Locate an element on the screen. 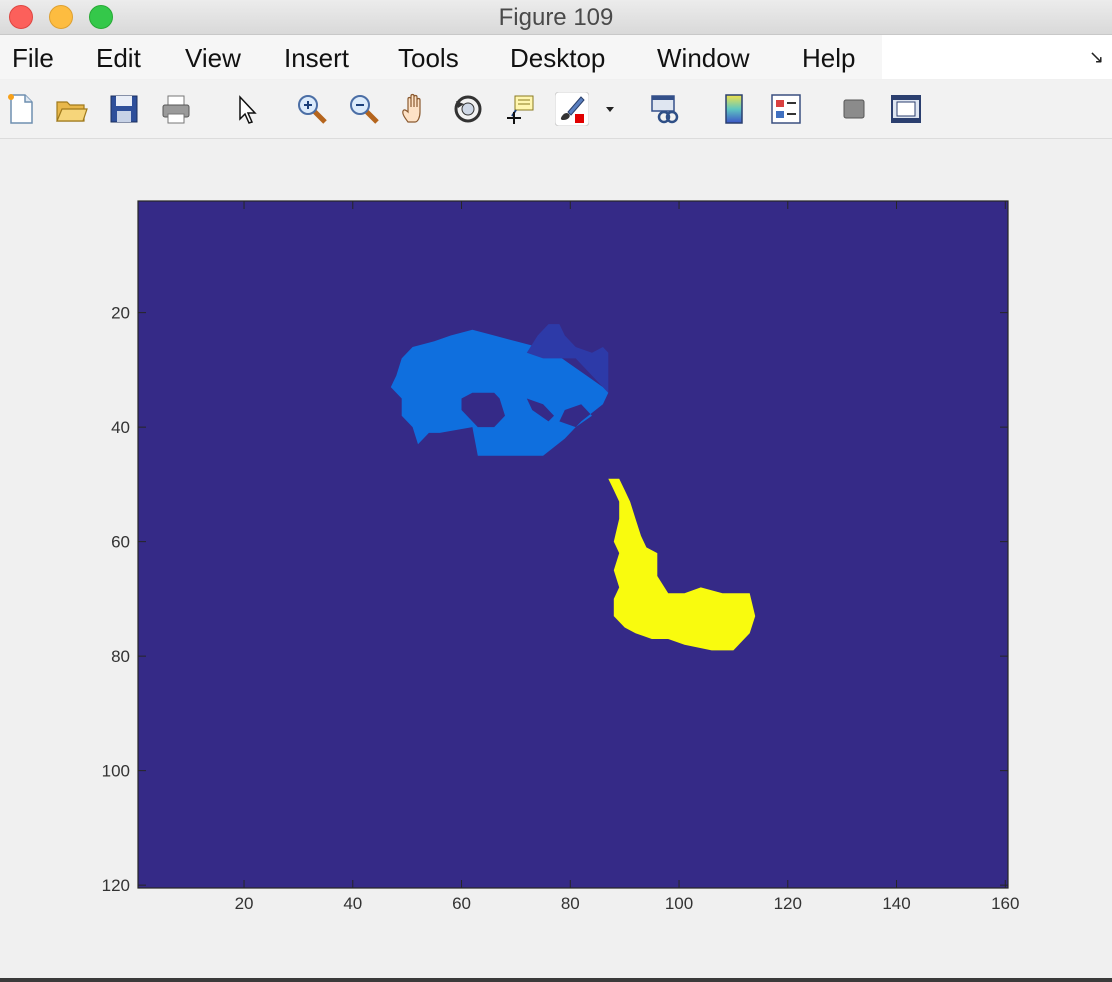 The image size is (1112, 982). y-tick-label: 40 is located at coordinates (120, 427).